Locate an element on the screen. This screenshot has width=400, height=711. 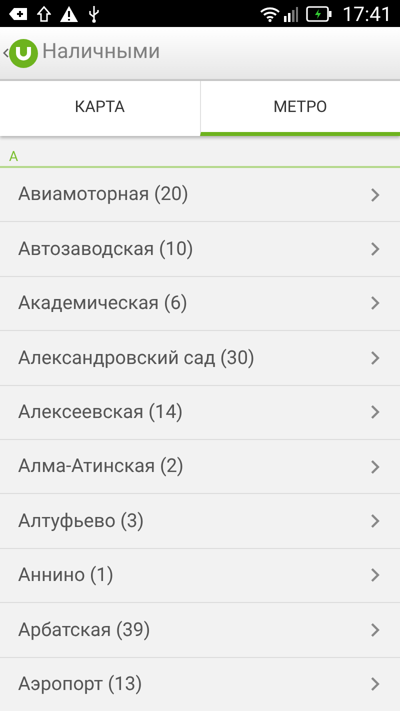
station-row: Академическая (6) is located at coordinates (200, 304).